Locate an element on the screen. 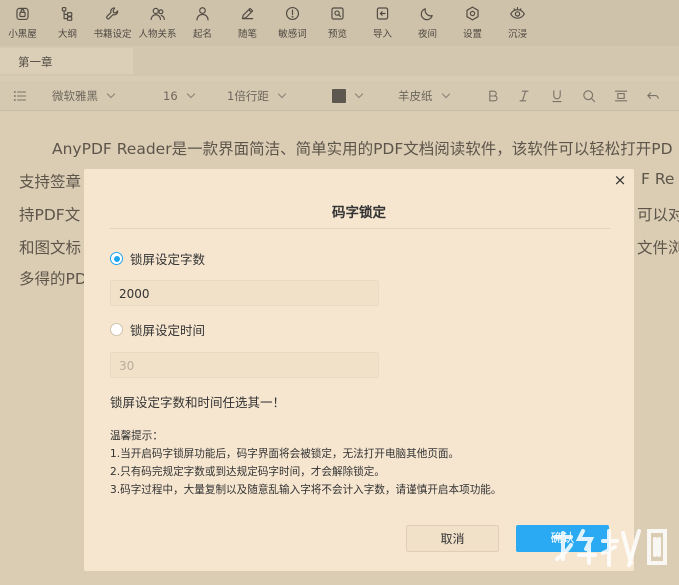 The image size is (679, 585). doc-paragraph-line: 持PDF文 is located at coordinates (50, 215).